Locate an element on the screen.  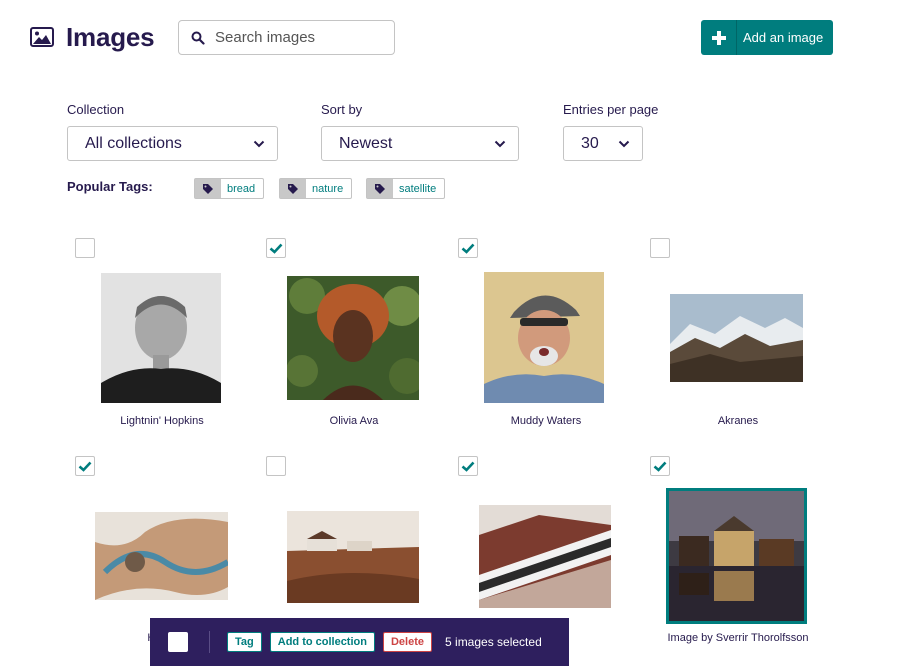
image-caption: Lightnin' Hopkins is located at coordinates (162, 421).